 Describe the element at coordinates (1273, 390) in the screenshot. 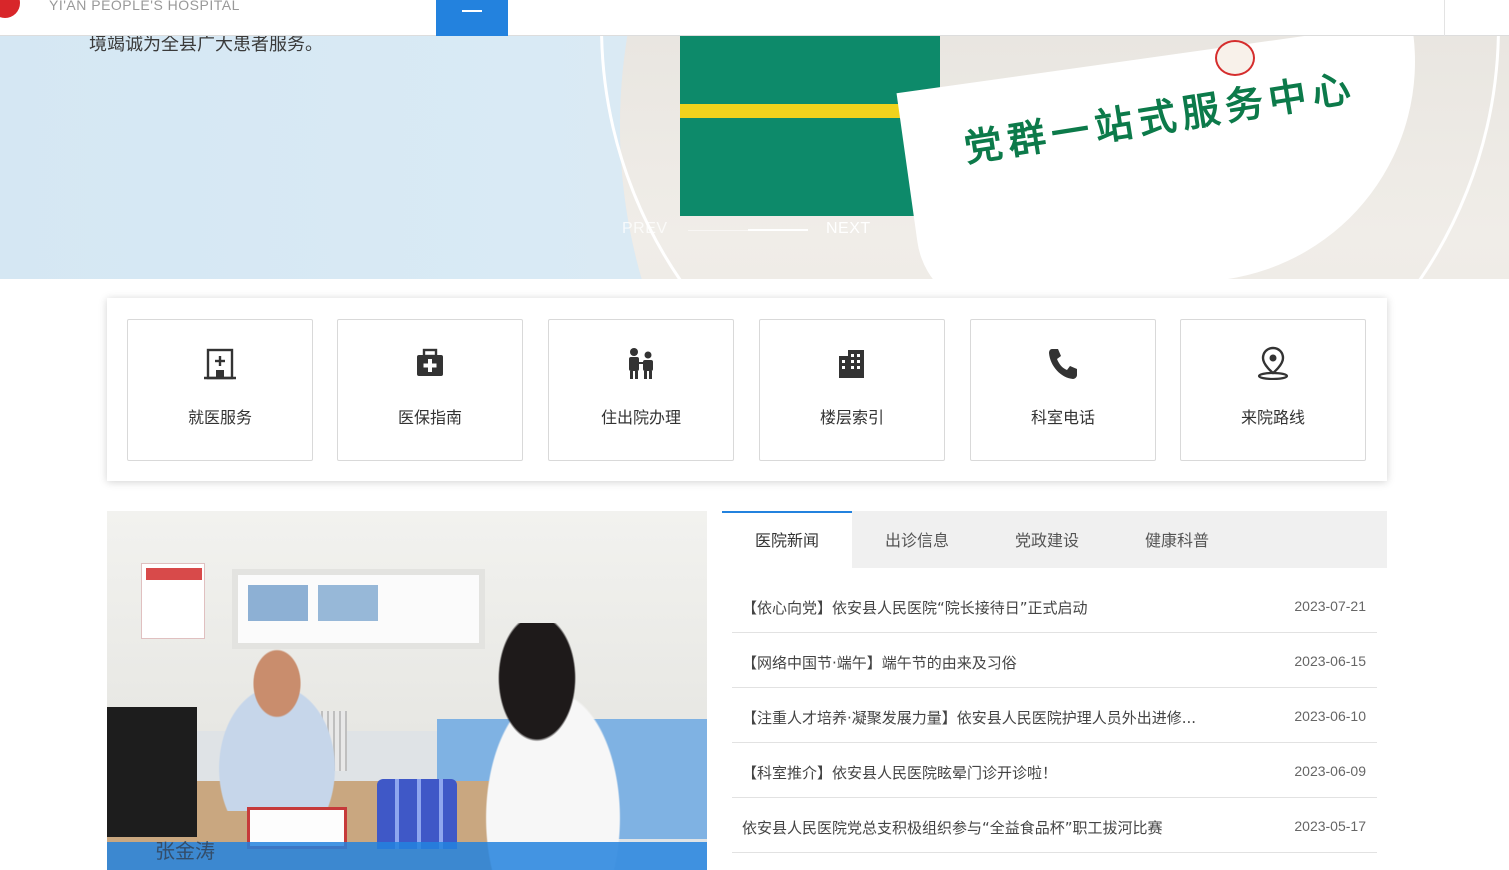

I see `service-card-route: 来院路线` at that location.